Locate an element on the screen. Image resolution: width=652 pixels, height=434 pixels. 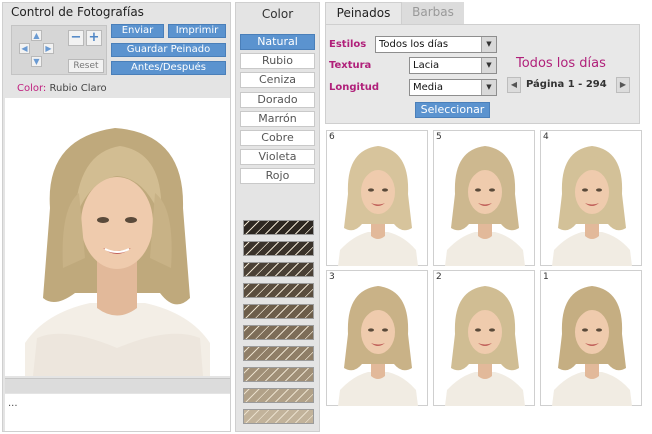
triangle-right-icon: ▶ is located at coordinates (623, 85).